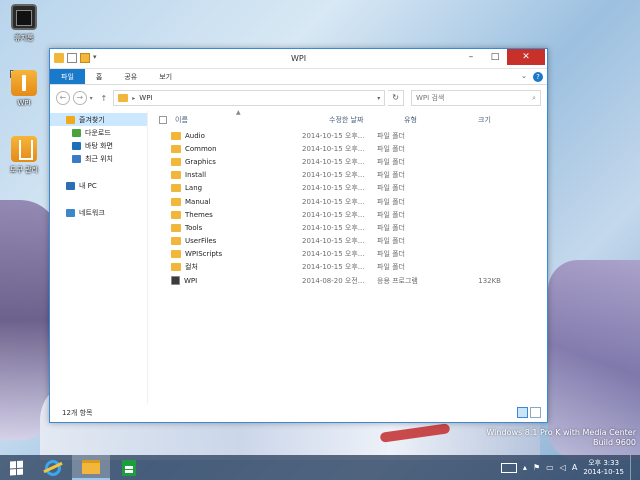  I want to click on file-name-cell: Audio, so click(225, 135).